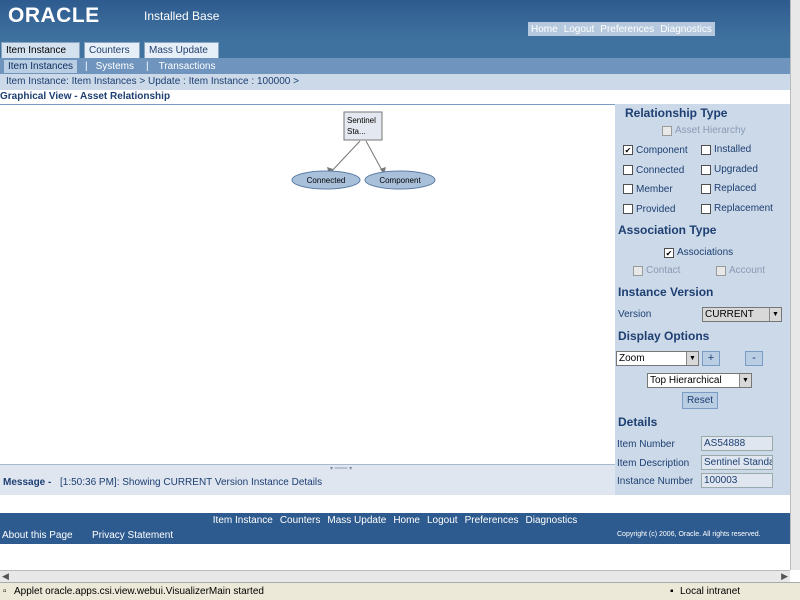  I want to click on subnav-bar: Item Instances | Systems | Transactions, so click(395, 66).